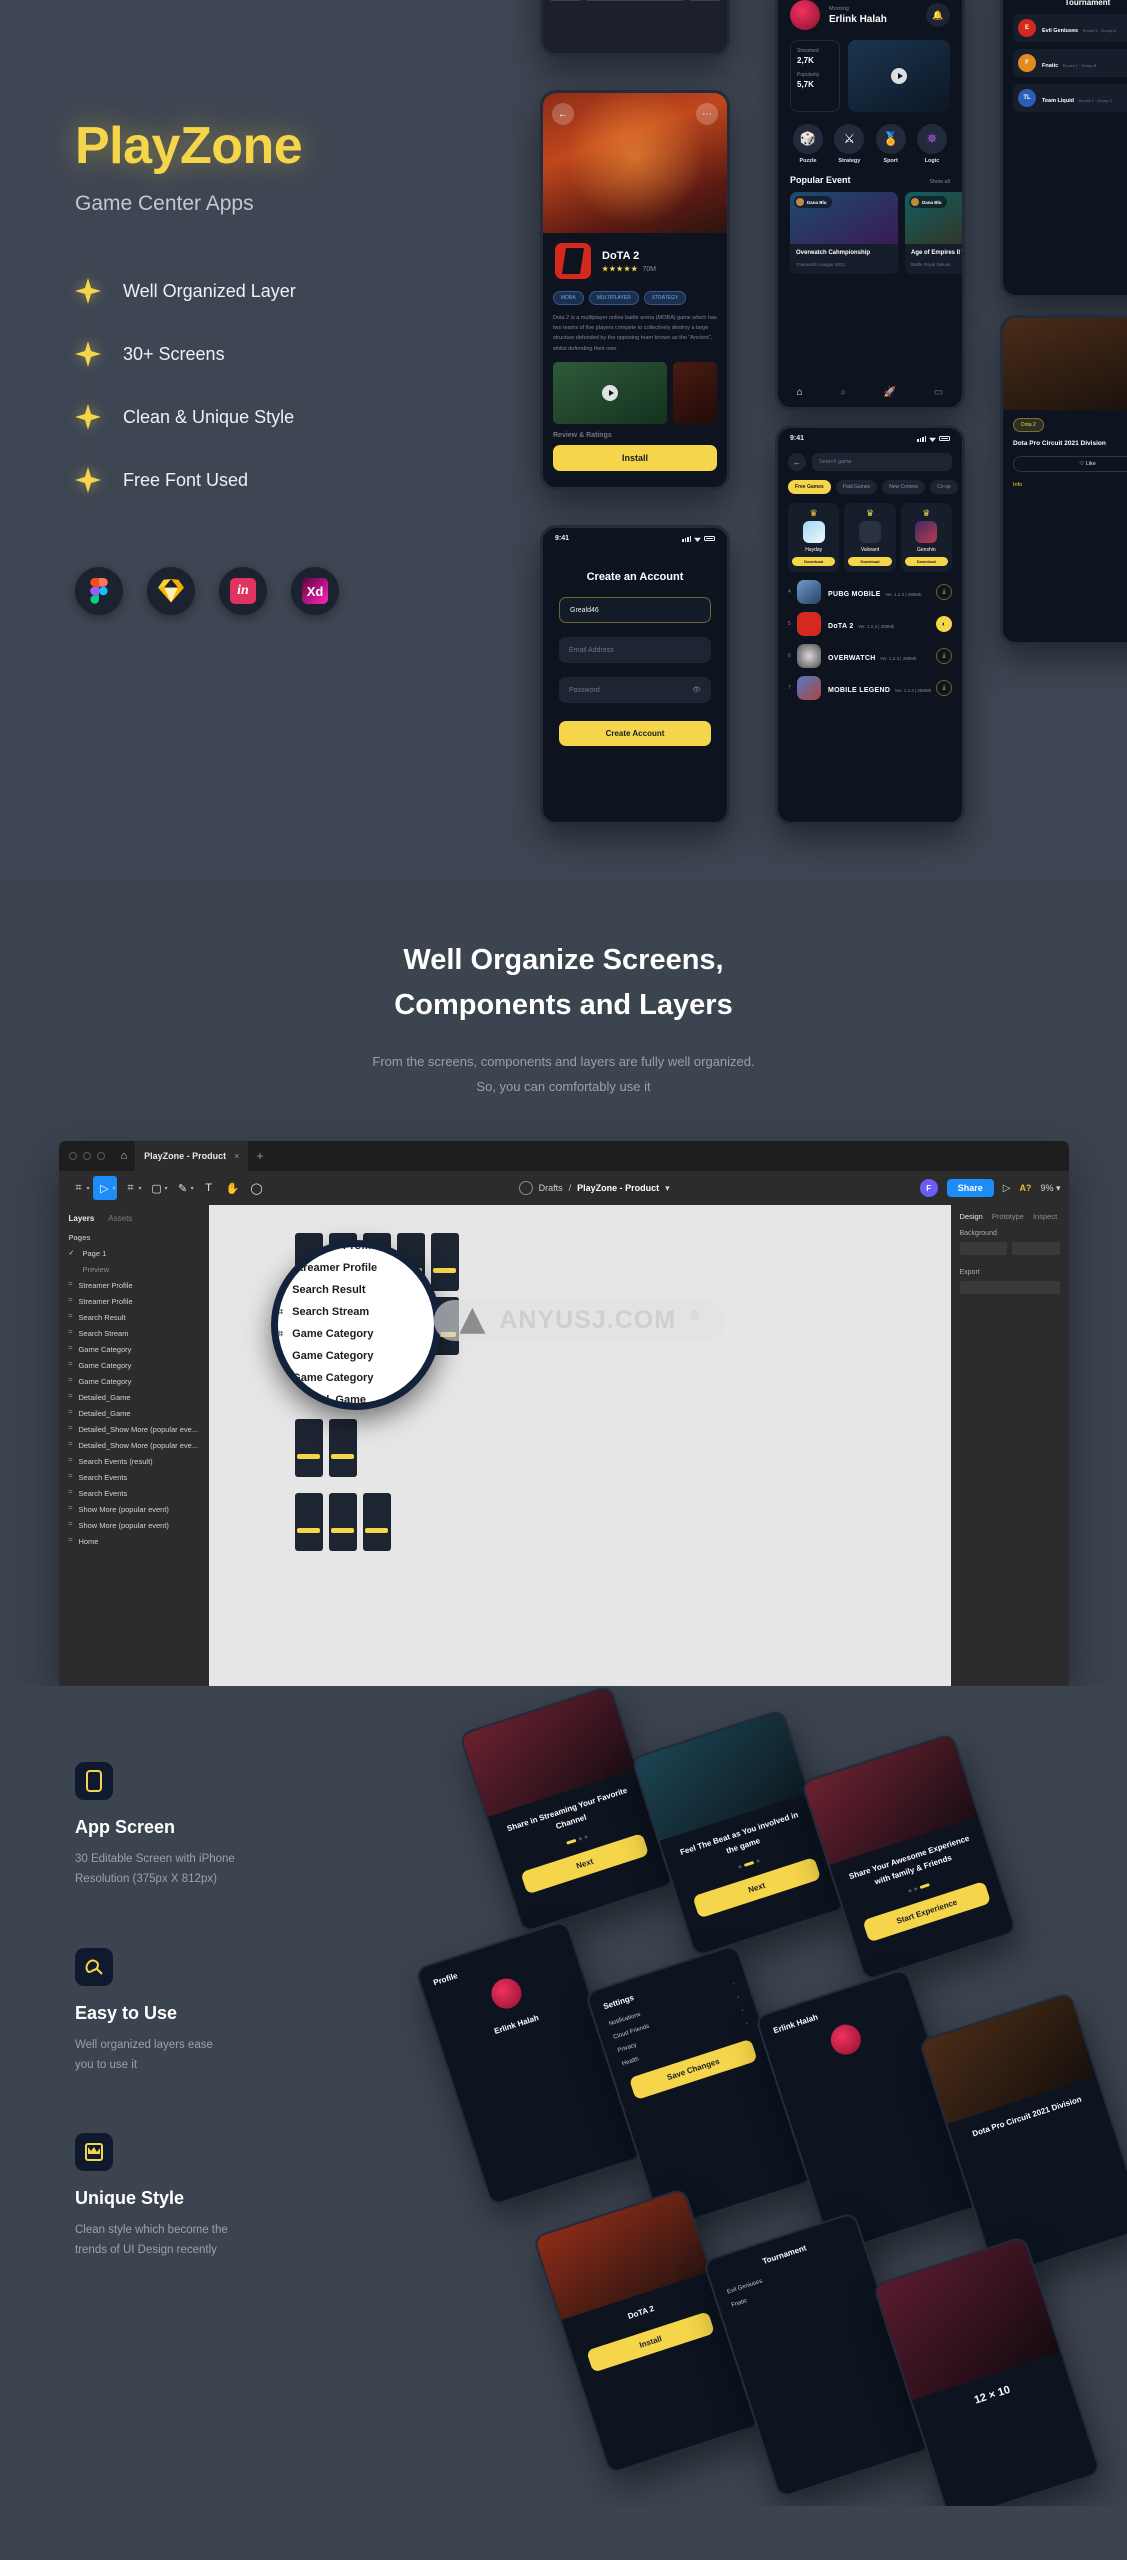 The image size is (1127, 2560). I want to click on more-icon: ⋯, so click(707, 114).